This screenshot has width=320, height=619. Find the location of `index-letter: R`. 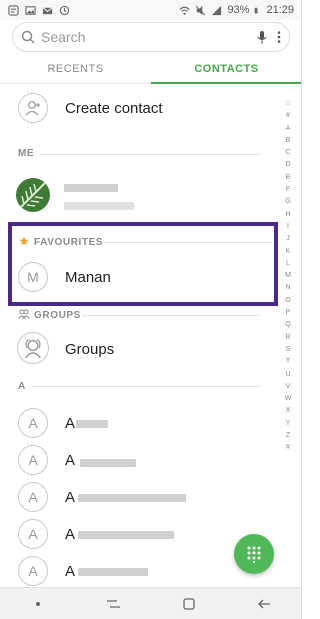

index-letter: R is located at coordinates (288, 338).